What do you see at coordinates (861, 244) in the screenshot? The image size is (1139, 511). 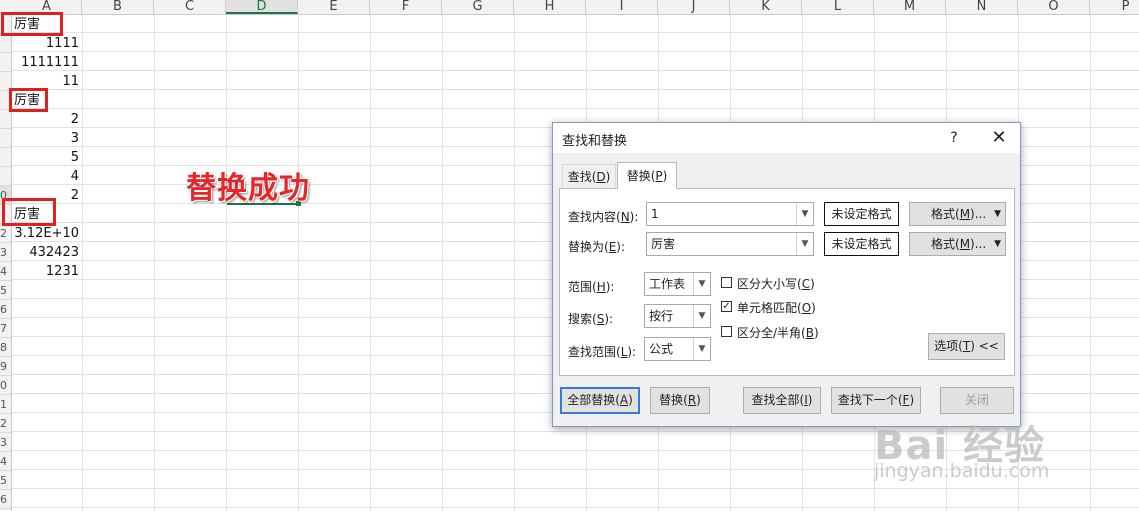 I see `replace-format-preview: 未设定格式` at bounding box center [861, 244].